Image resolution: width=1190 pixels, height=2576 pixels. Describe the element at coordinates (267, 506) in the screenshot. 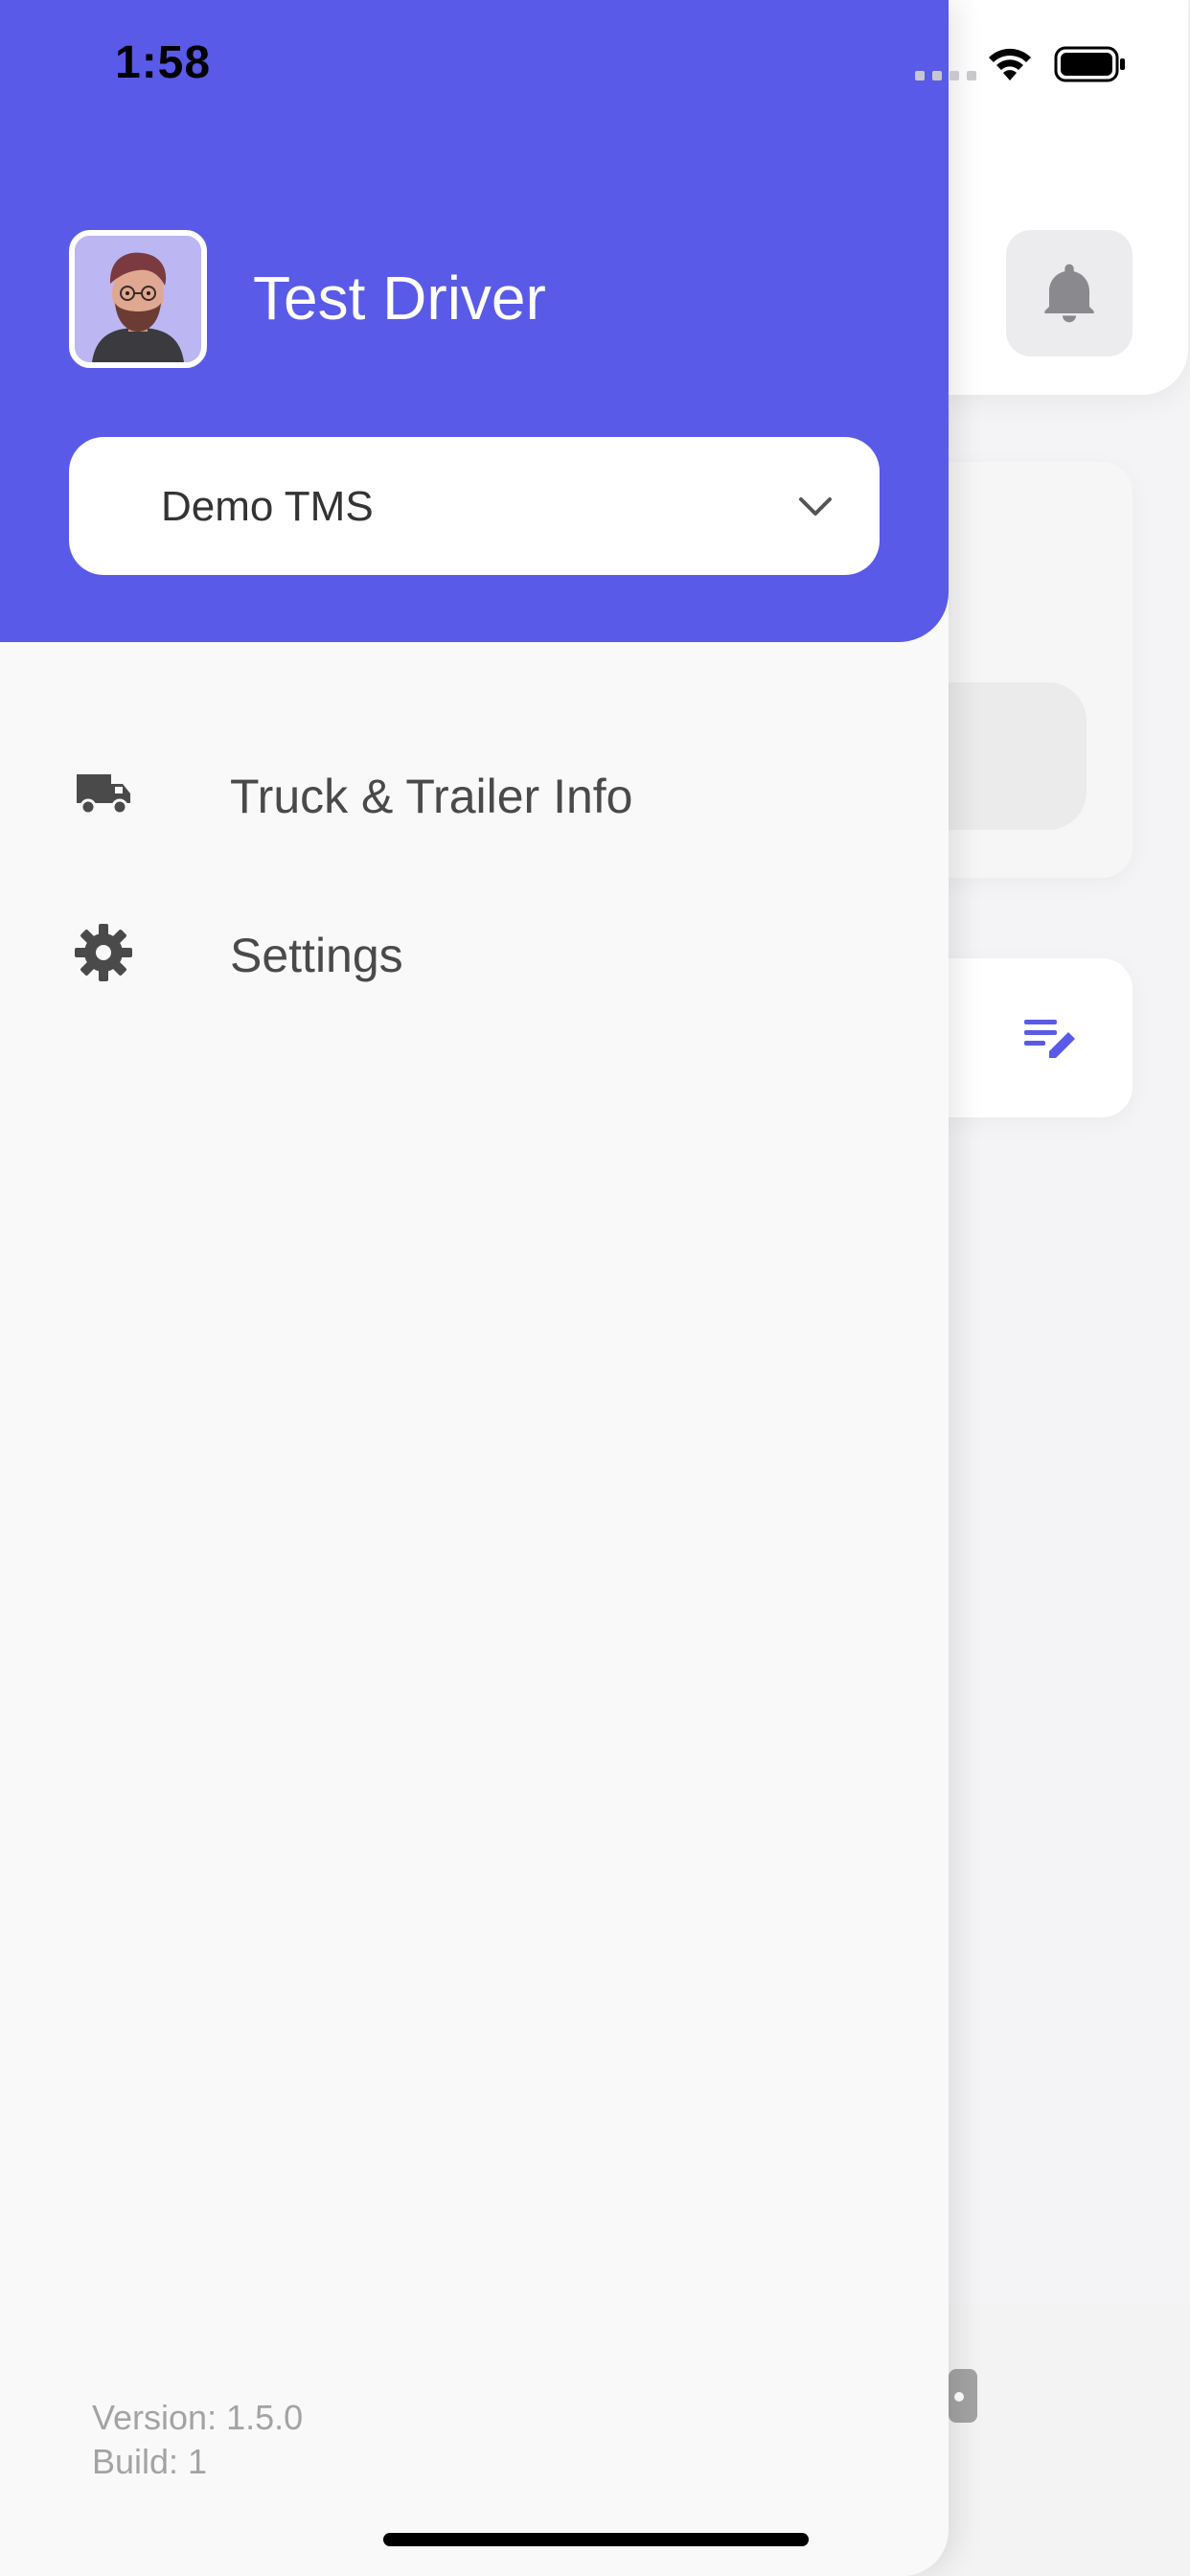

I see `company-select-value: Demo TMS` at that location.